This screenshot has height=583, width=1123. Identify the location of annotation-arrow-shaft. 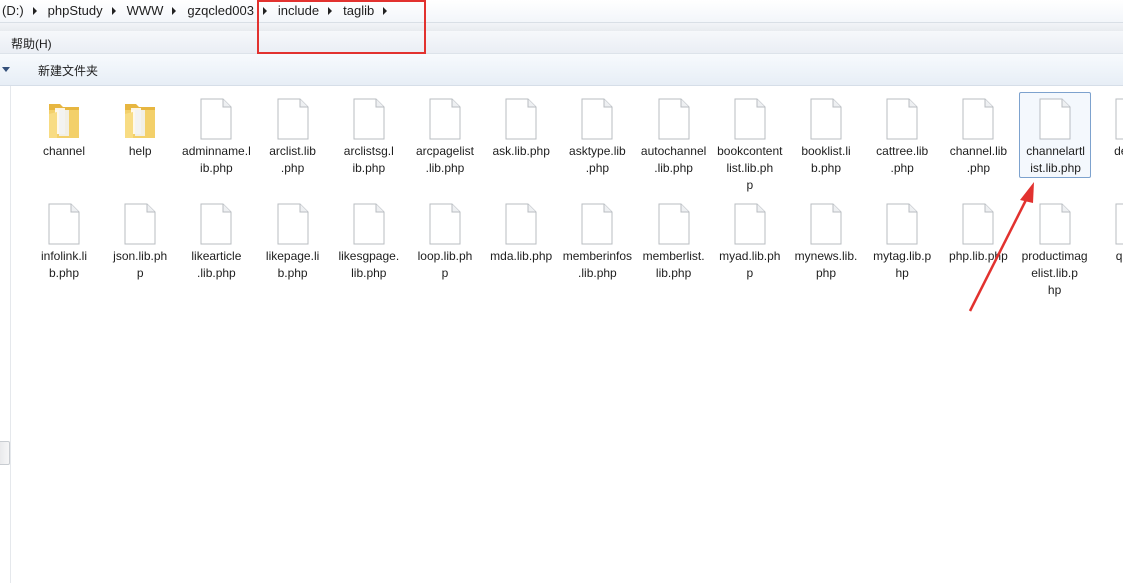
(999, 253).